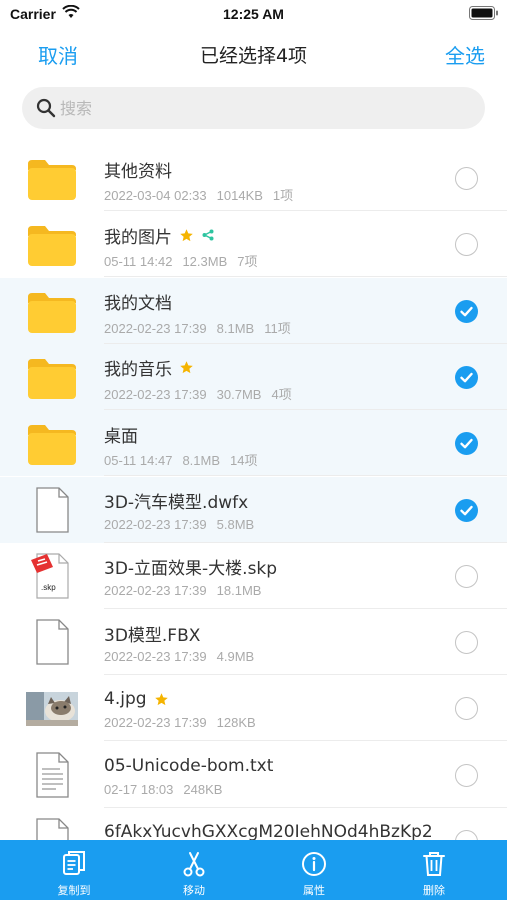 The height and width of the screenshot is (900, 507). What do you see at coordinates (253, 509) in the screenshot?
I see `file-row: 3D-汽车模型.dwfx 2022-02-23 17:39 5.8MB` at bounding box center [253, 509].